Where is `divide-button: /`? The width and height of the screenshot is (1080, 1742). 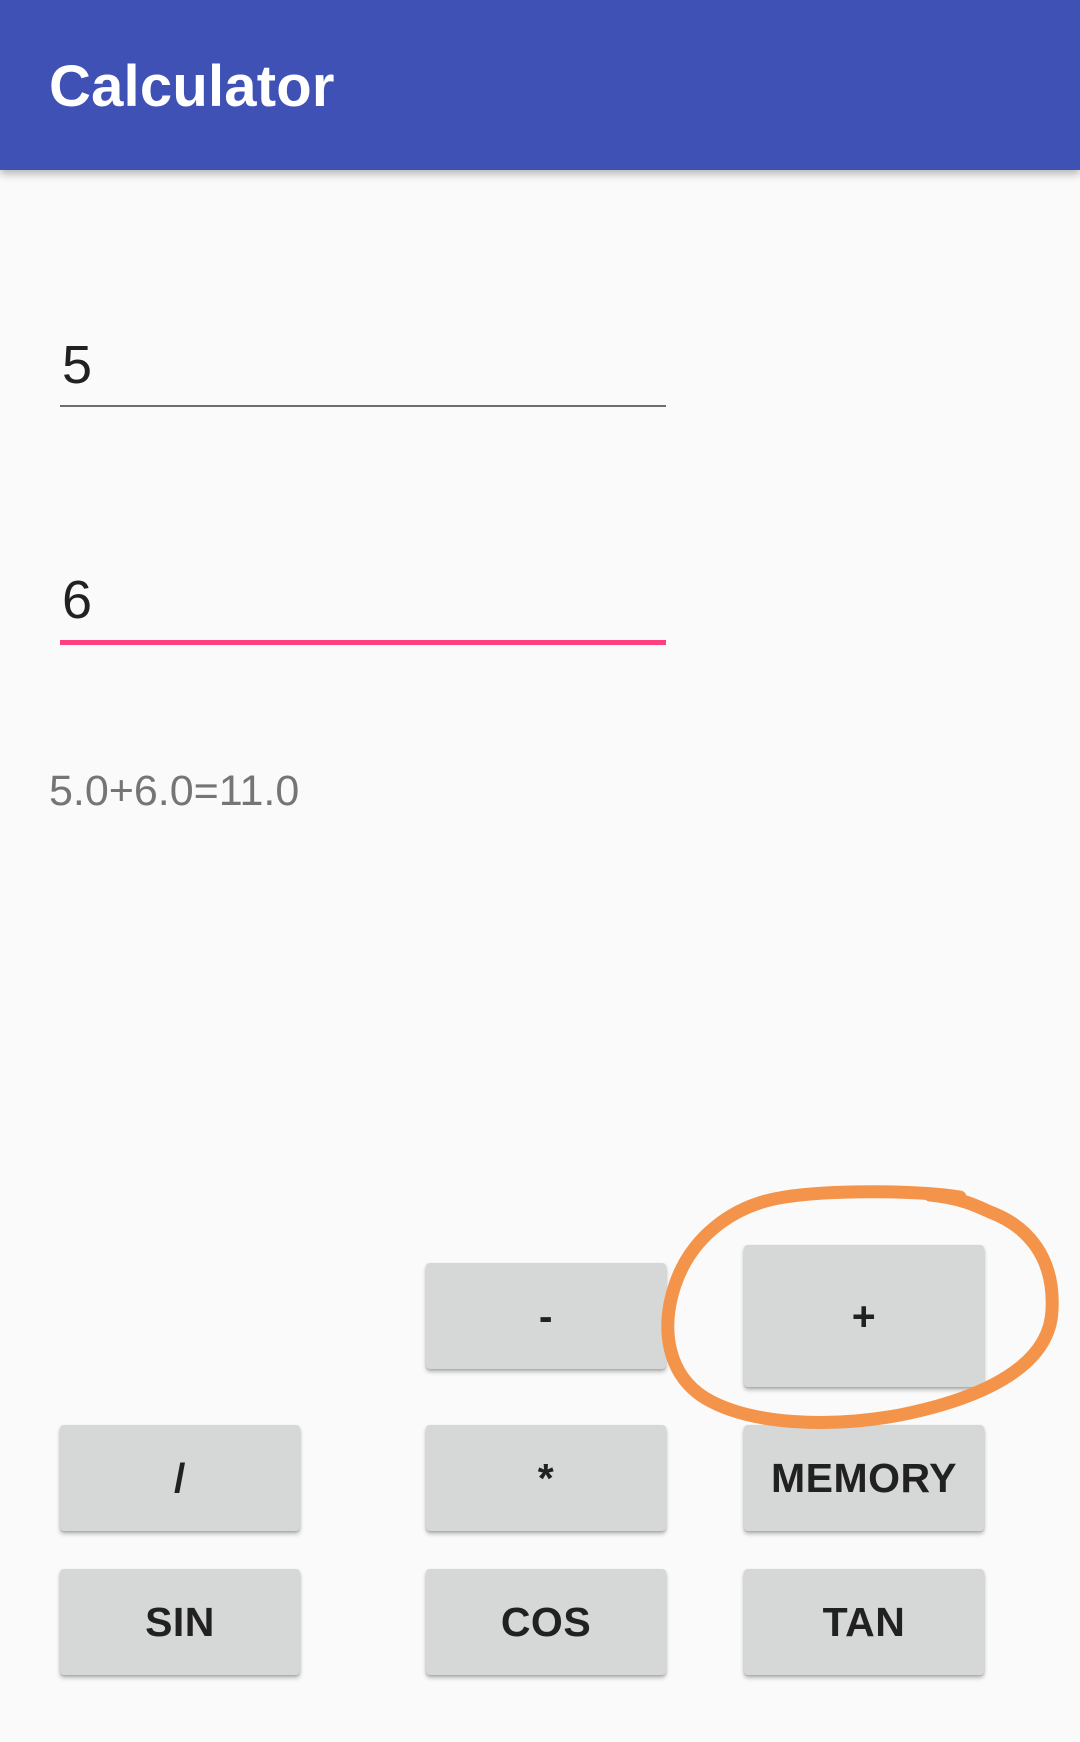 divide-button: / is located at coordinates (180, 1478).